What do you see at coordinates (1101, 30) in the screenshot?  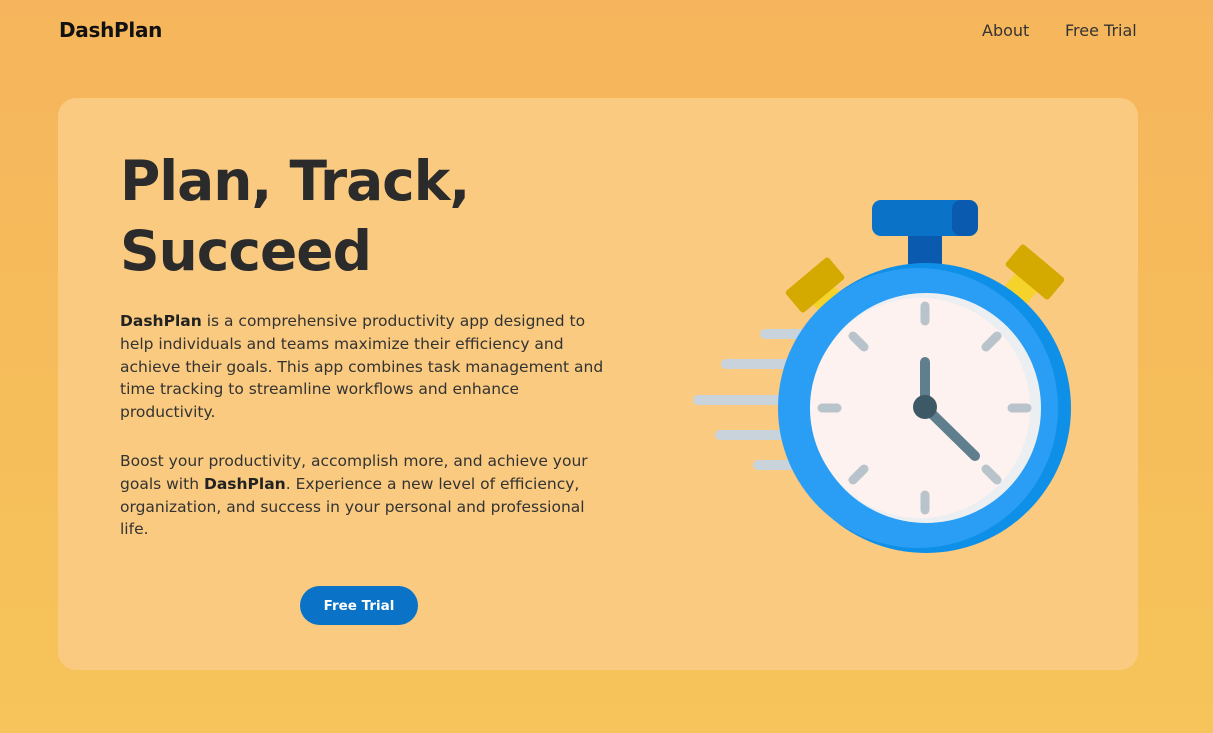 I see `nav-free-trial-link: Free Trial` at bounding box center [1101, 30].